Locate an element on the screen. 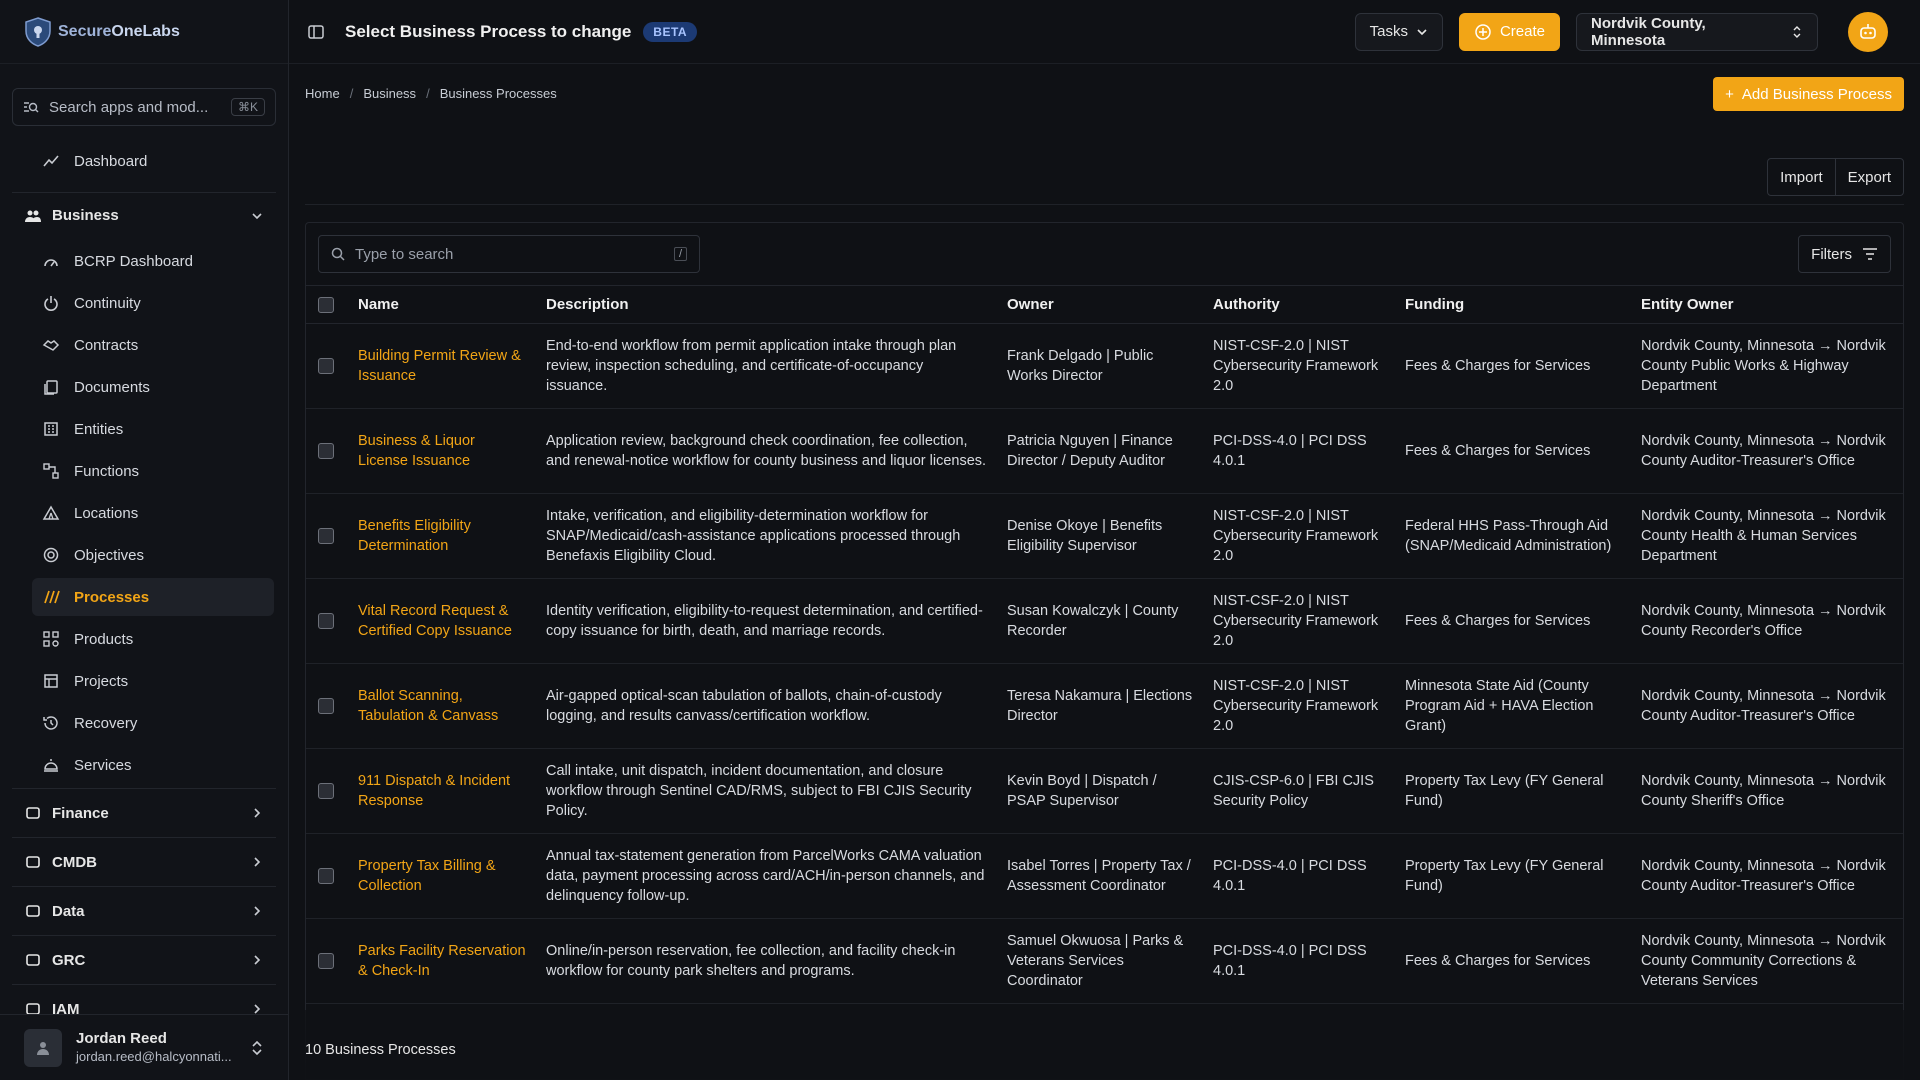 This screenshot has width=1920, height=1080. org-selector: Nordvik County, Minnesota is located at coordinates (1697, 31).